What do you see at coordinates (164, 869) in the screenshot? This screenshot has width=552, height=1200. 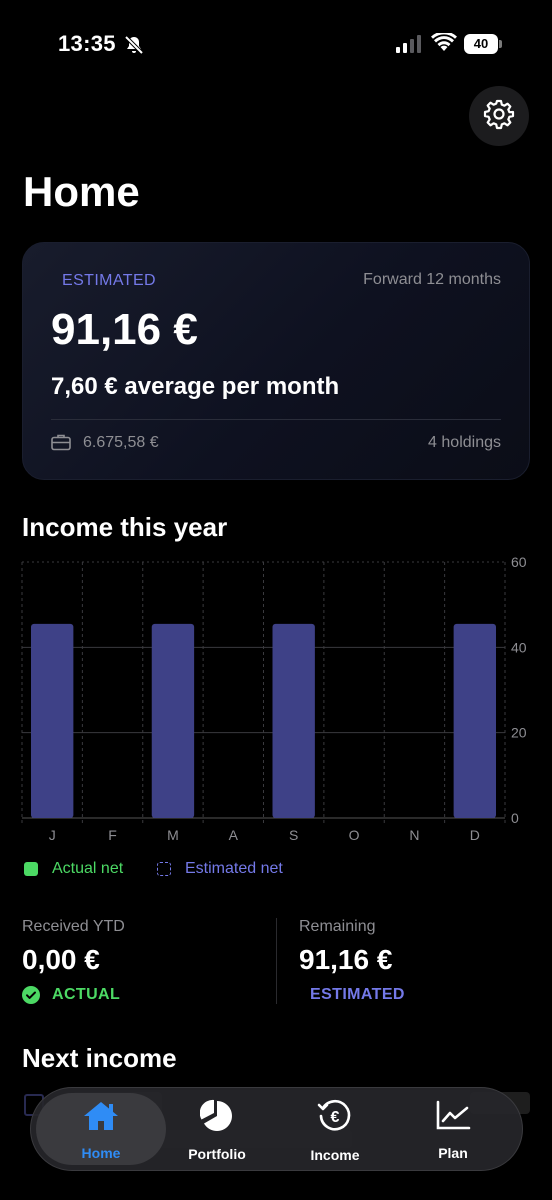 I see `legend-estimated-swatch` at bounding box center [164, 869].